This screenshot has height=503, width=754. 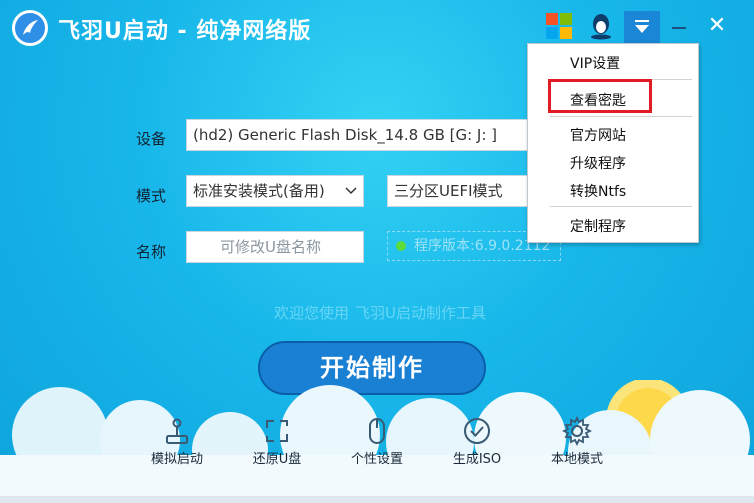 What do you see at coordinates (598, 135) in the screenshot?
I see `menu-item-official-site: 官方网站` at bounding box center [598, 135].